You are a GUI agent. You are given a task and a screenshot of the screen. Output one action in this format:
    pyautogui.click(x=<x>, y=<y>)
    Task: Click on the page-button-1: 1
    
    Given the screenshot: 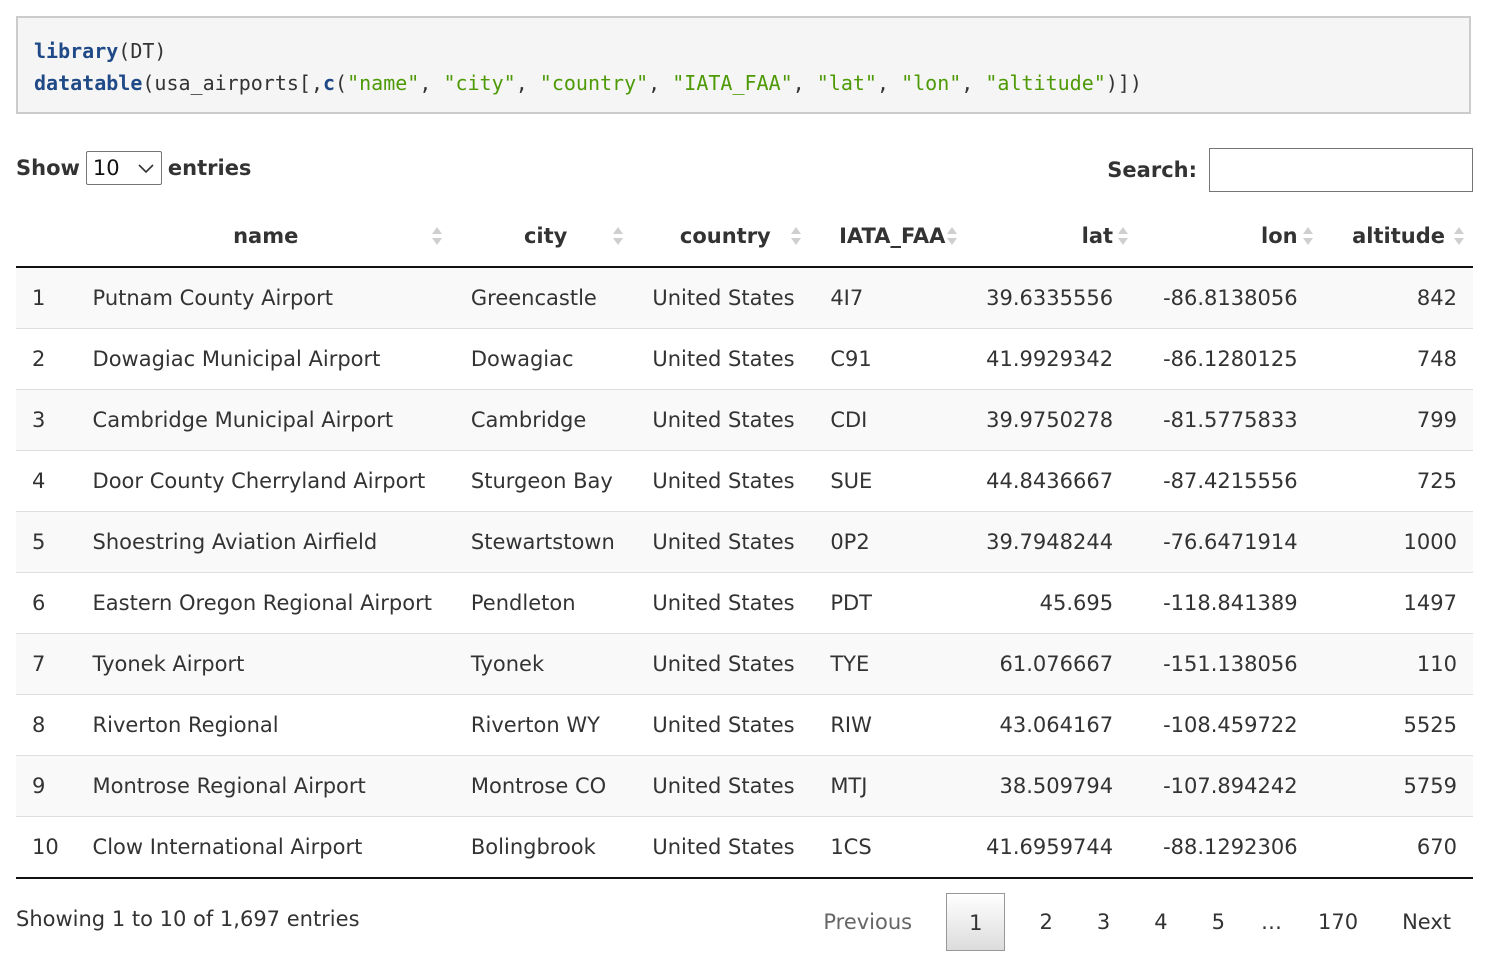 What is the action you would take?
    pyautogui.click(x=976, y=922)
    